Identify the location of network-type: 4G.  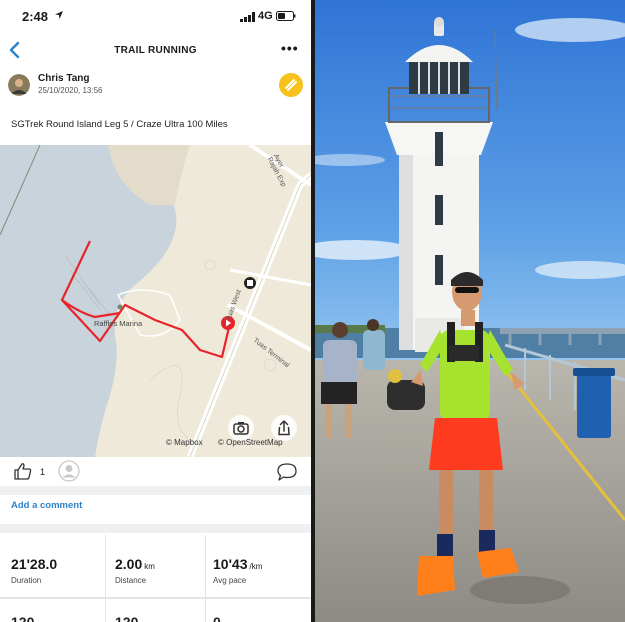
(265, 16).